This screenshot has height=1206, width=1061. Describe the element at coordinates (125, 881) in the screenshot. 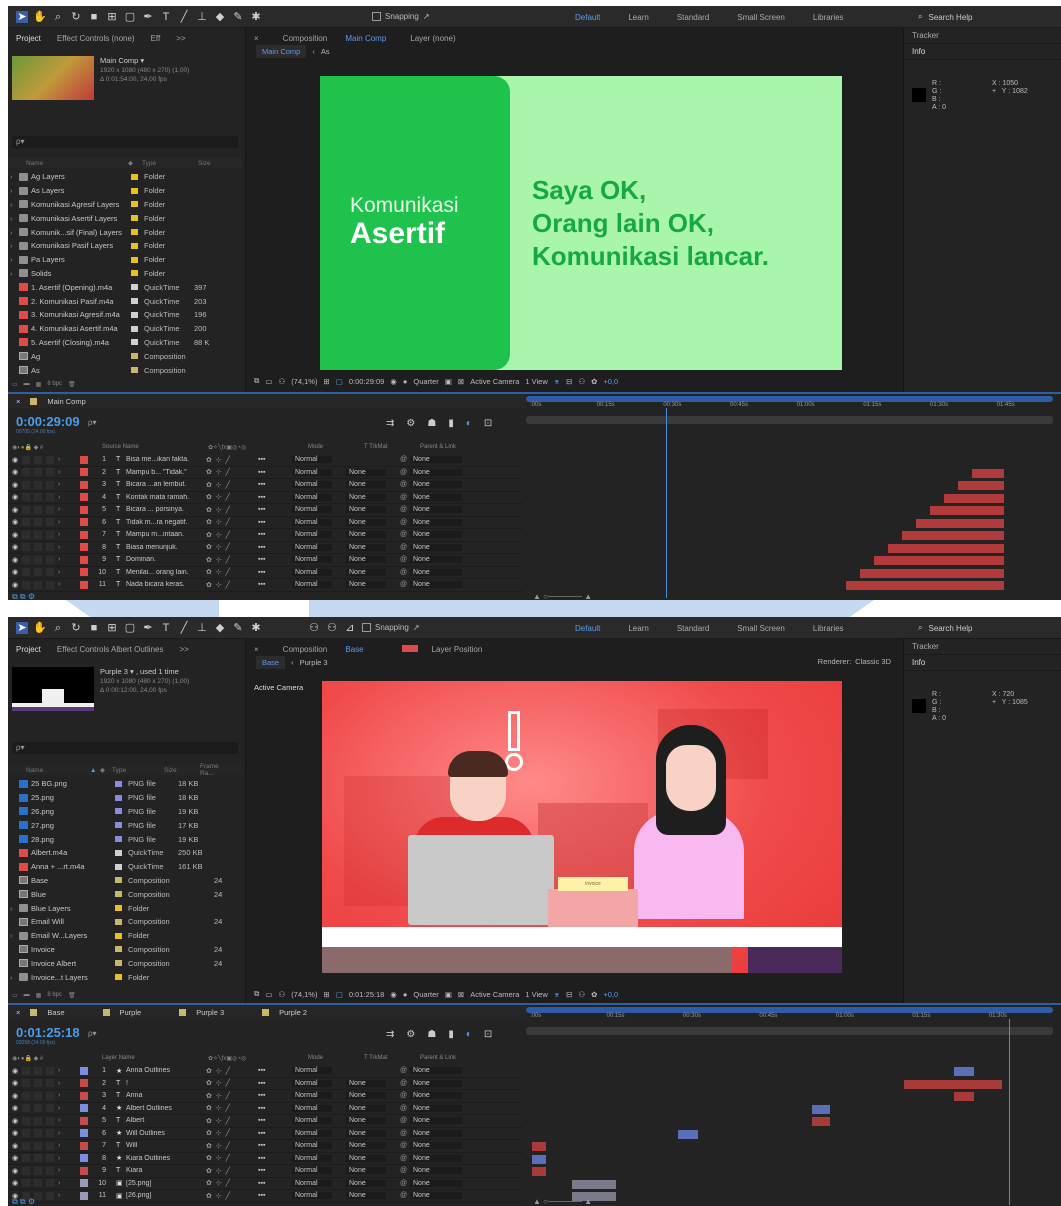

I see `project-item: Base Composition 24` at that location.